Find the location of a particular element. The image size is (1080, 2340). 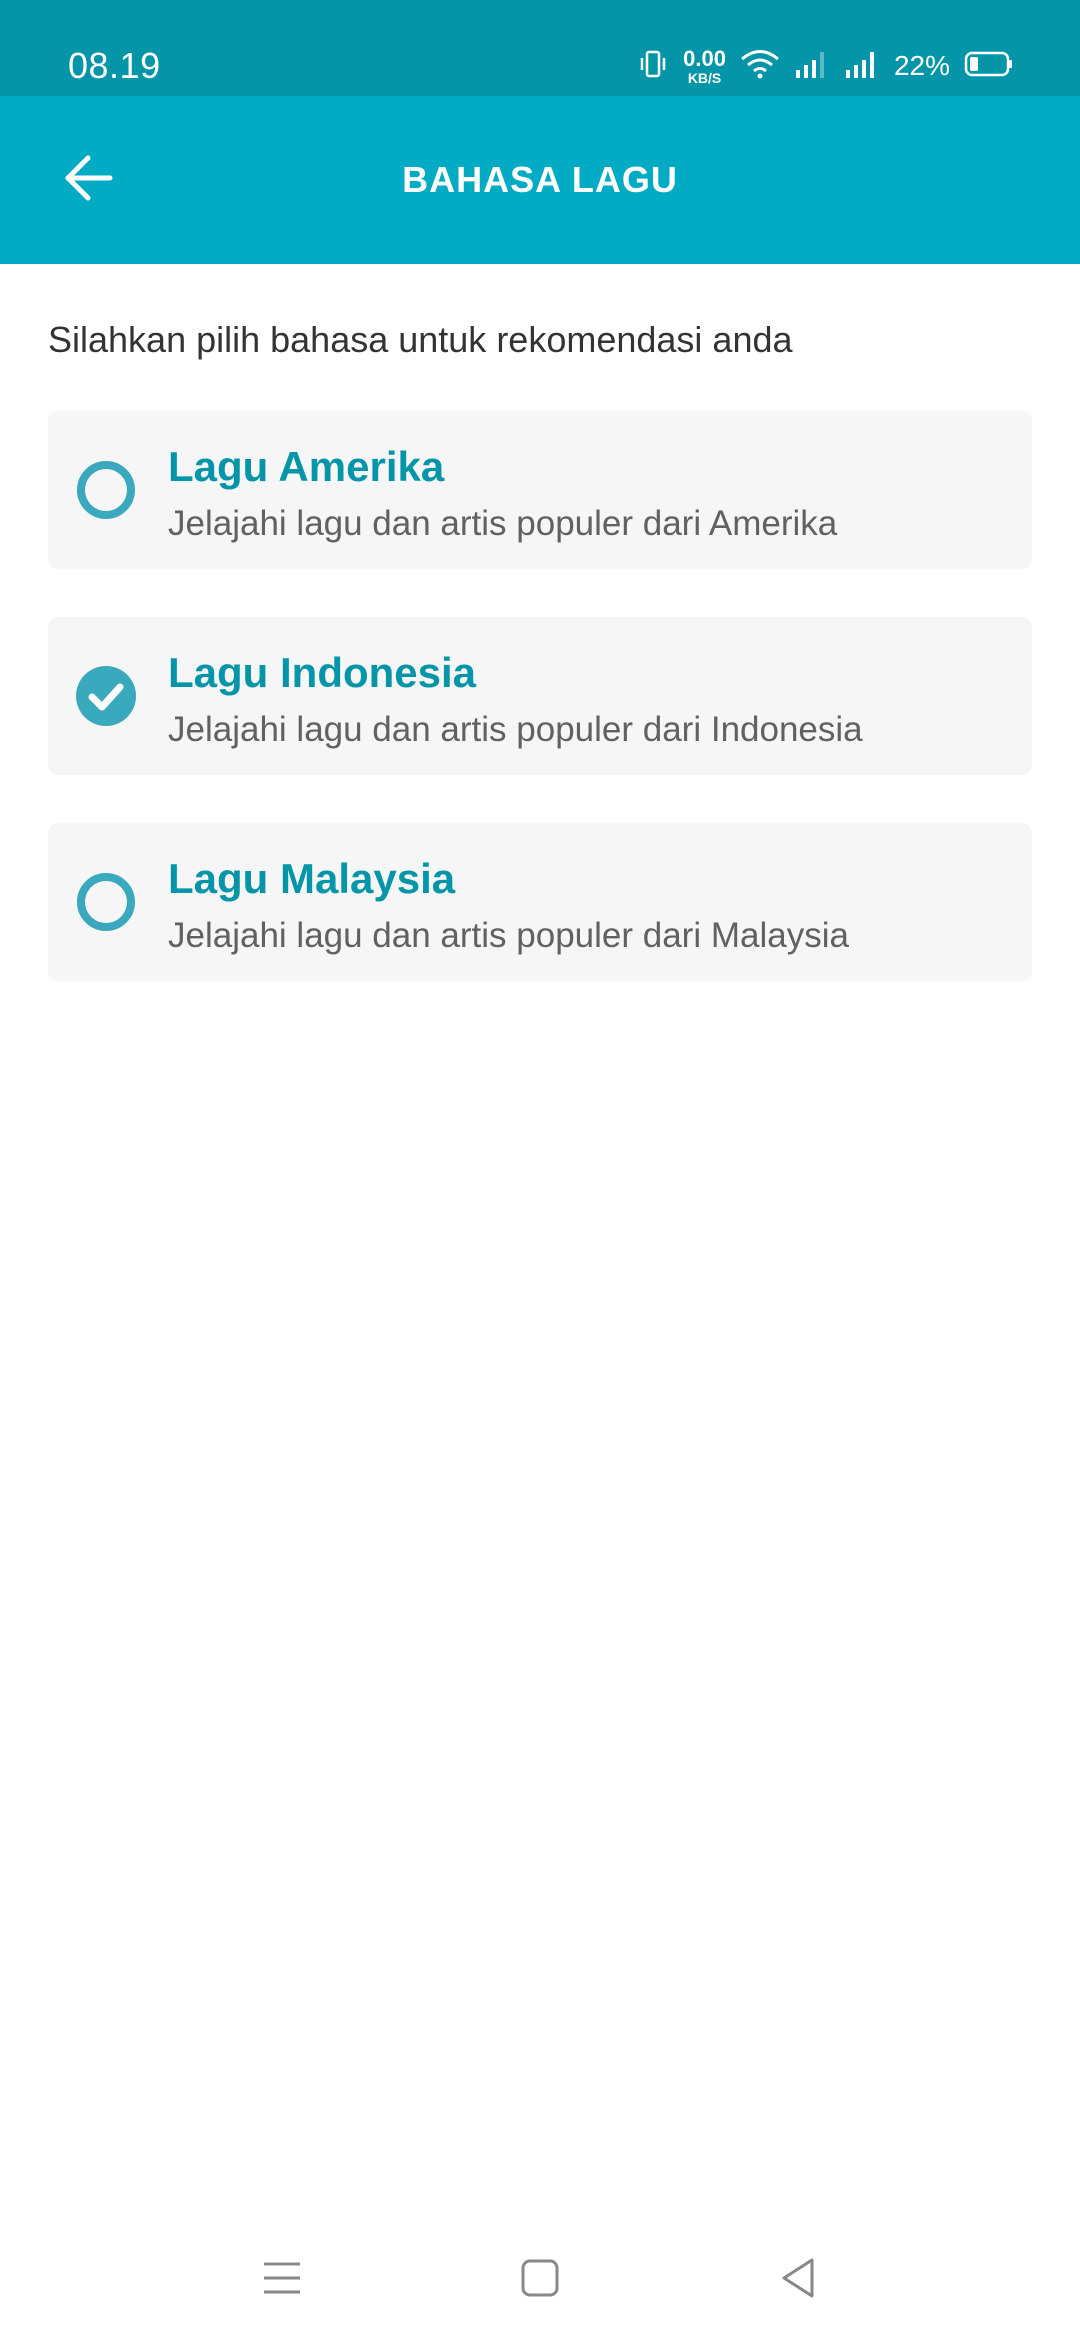

page-title: BAHASA LAGU is located at coordinates (540, 179).